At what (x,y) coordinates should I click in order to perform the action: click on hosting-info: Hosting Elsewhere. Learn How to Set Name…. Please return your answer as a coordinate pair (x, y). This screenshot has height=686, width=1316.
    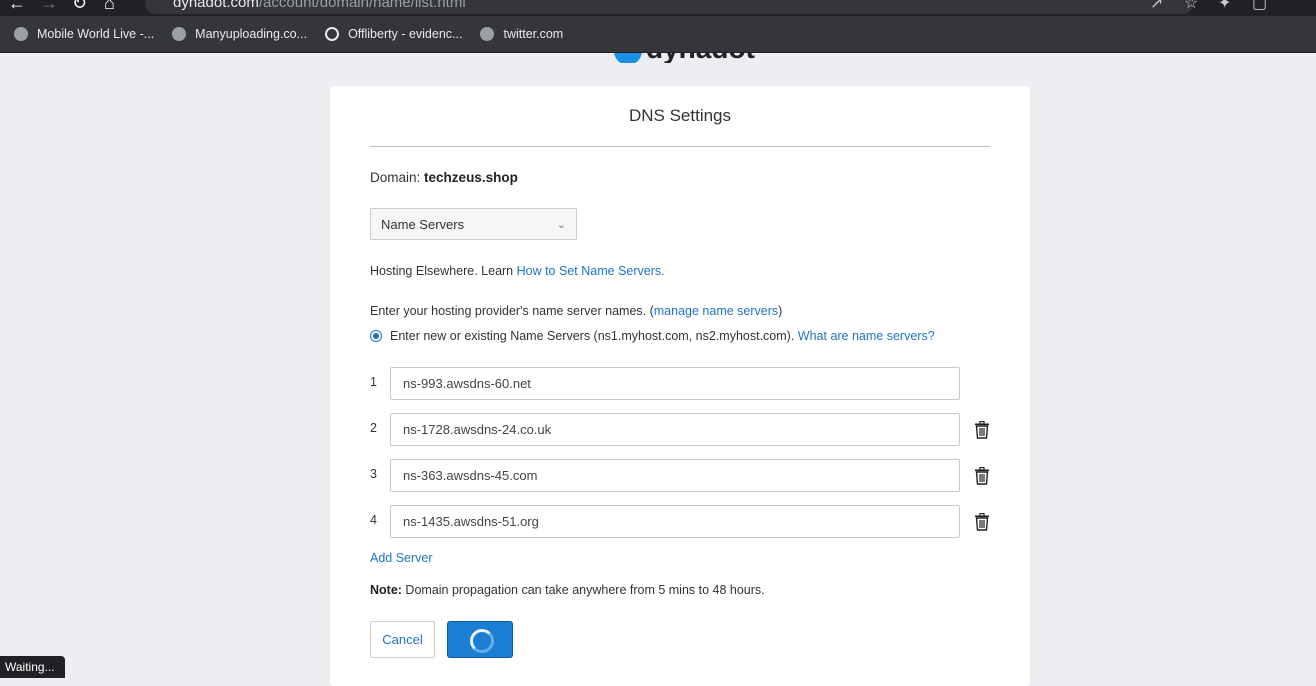
    Looking at the image, I should click on (517, 271).